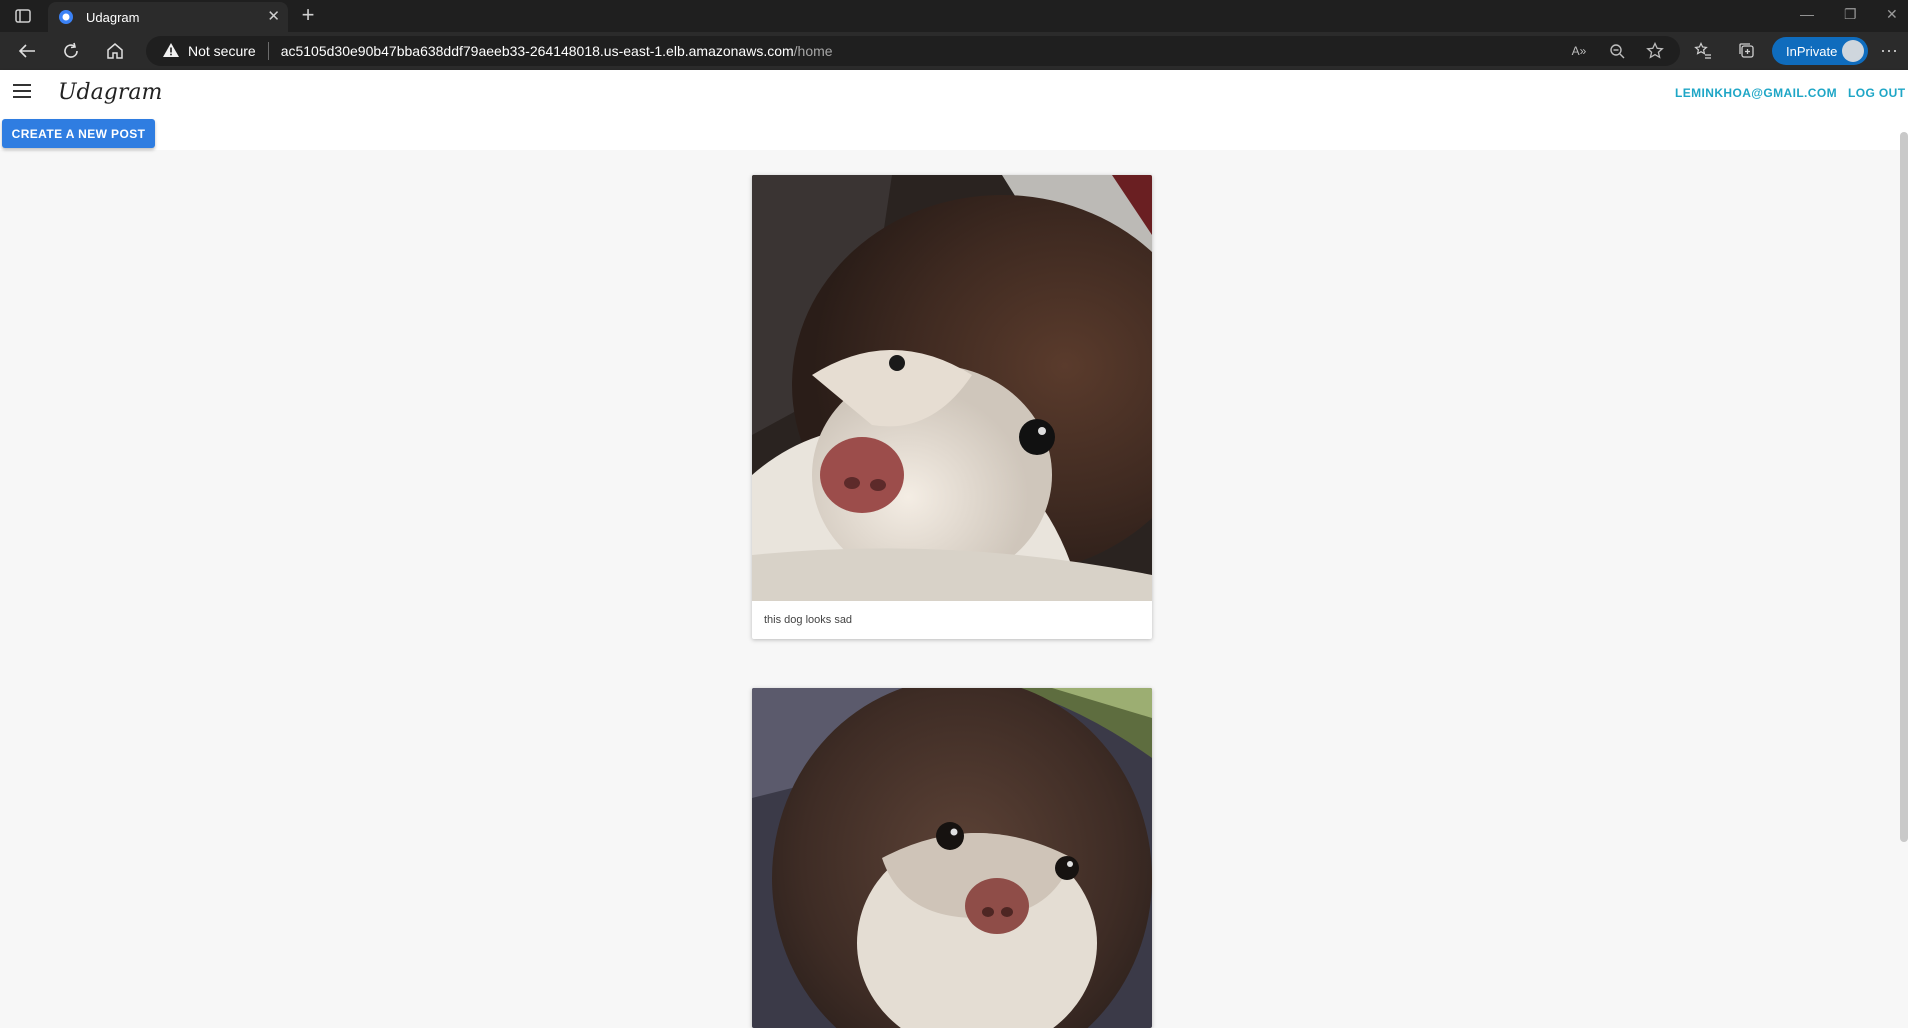  Describe the element at coordinates (1747, 51) in the screenshot. I see `collections-icon` at that location.